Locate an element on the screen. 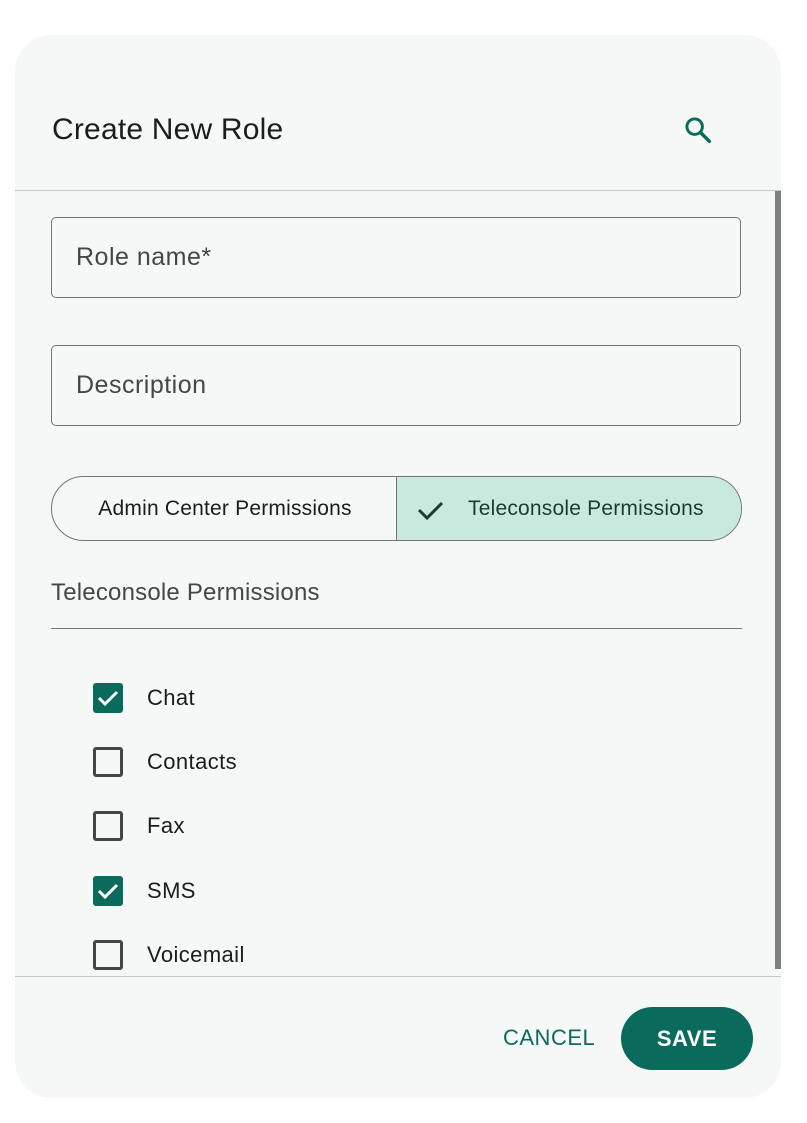  permission-voicemail: Voicemail is located at coordinates (169, 955).